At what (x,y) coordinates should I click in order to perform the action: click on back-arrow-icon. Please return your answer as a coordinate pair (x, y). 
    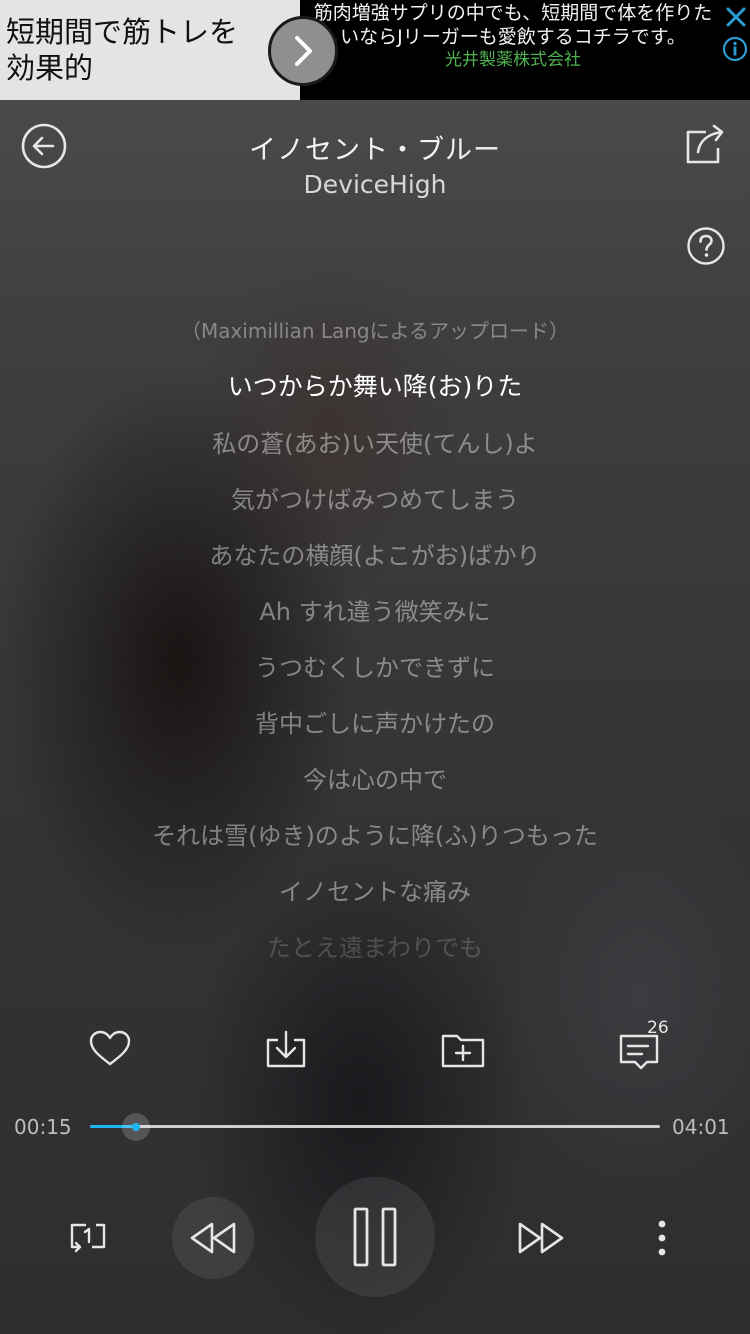
    Looking at the image, I should click on (44, 146).